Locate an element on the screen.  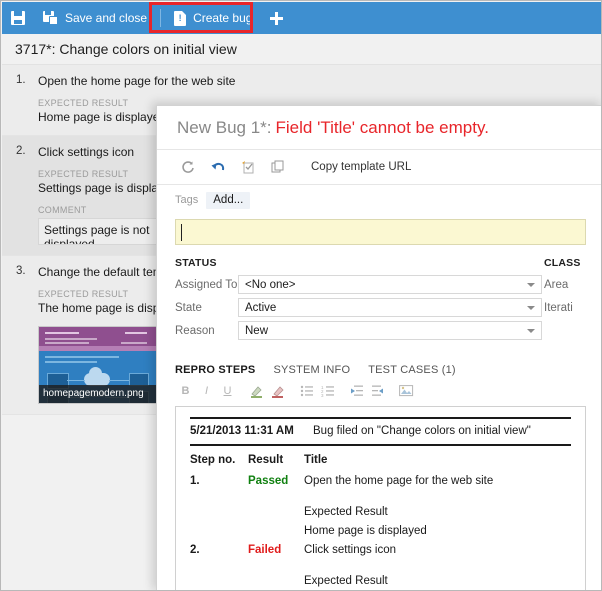
row-result: Passed is located at coordinates (268, 481).